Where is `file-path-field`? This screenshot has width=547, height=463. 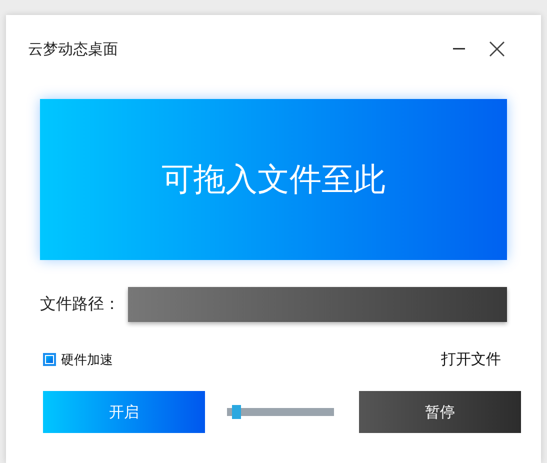
file-path-field is located at coordinates (317, 304).